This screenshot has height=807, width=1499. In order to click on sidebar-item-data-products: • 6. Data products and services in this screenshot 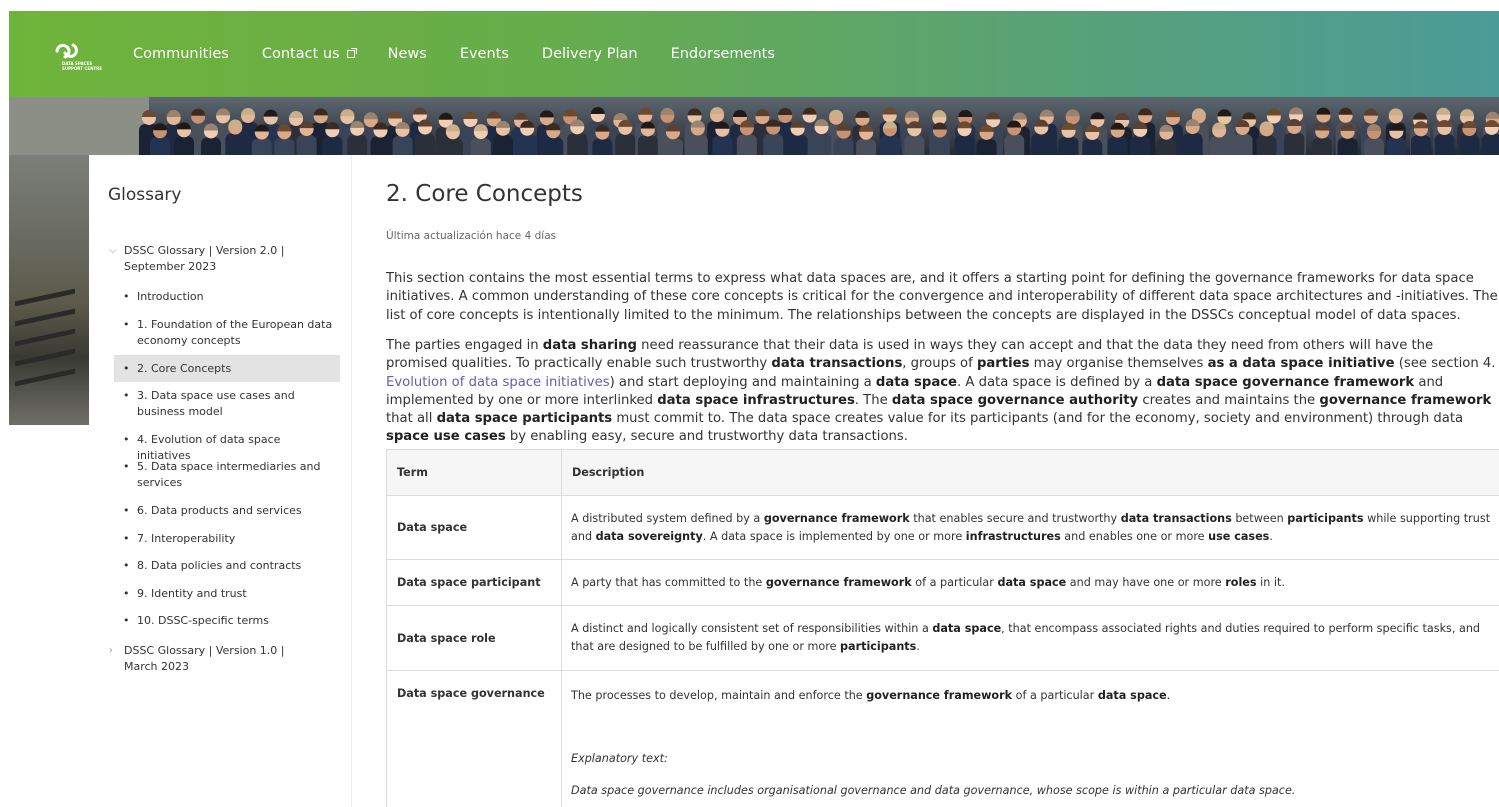, I will do `click(227, 511)`.